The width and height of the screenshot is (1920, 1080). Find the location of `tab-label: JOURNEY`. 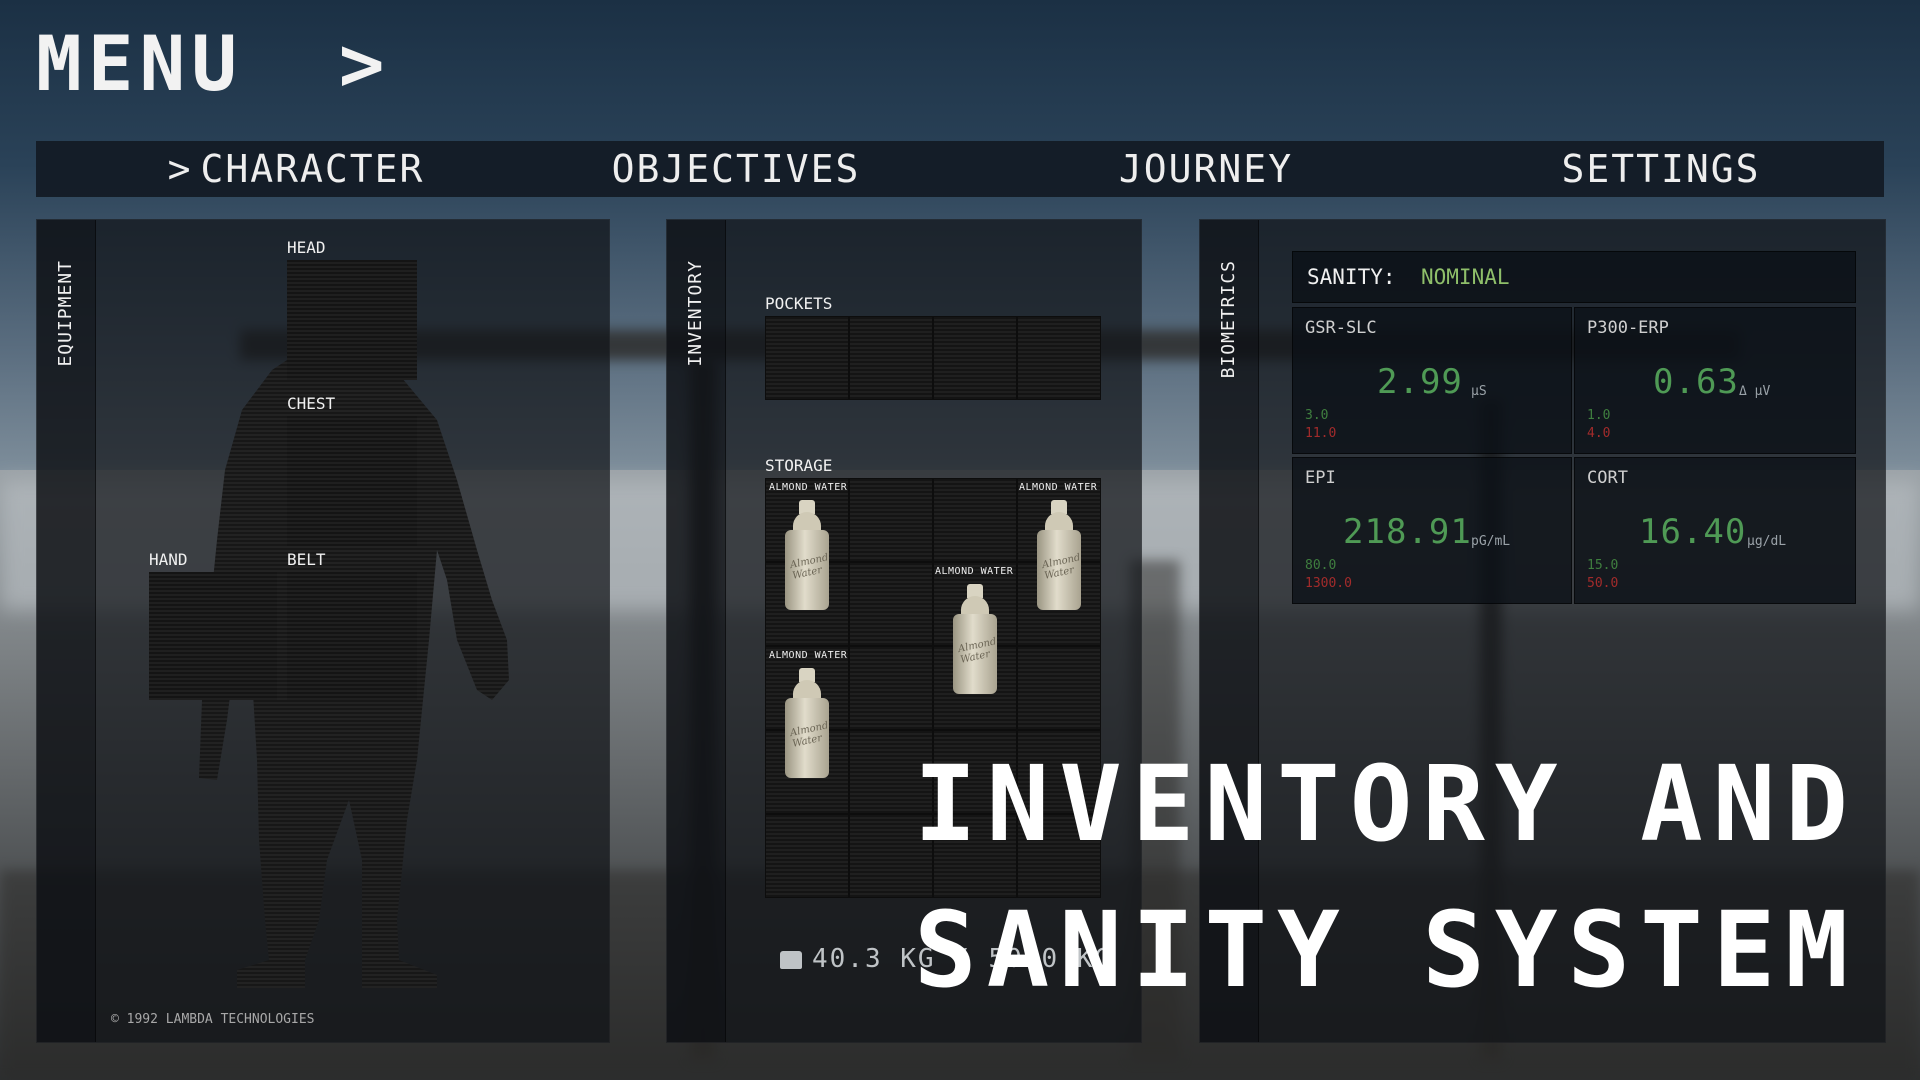

tab-label: JOURNEY is located at coordinates (1206, 169).